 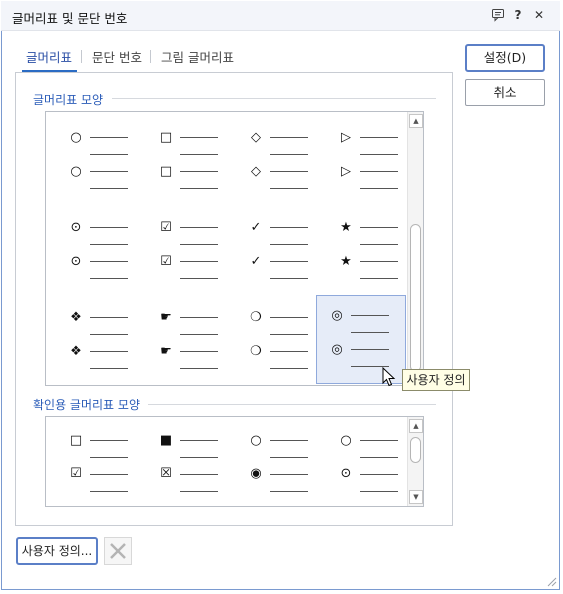 What do you see at coordinates (49, 56) in the screenshot?
I see `tab-bullets: 글머리표` at bounding box center [49, 56].